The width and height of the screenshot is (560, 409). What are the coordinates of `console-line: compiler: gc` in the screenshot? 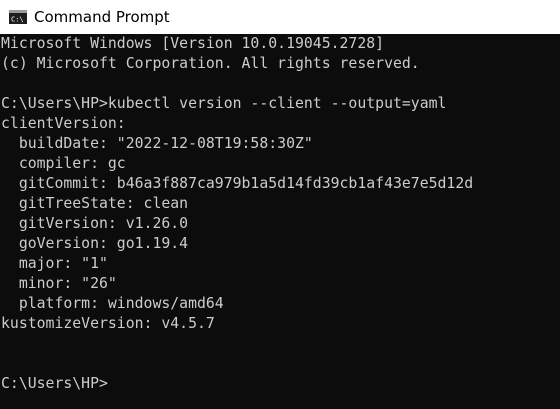 It's located at (63, 163).